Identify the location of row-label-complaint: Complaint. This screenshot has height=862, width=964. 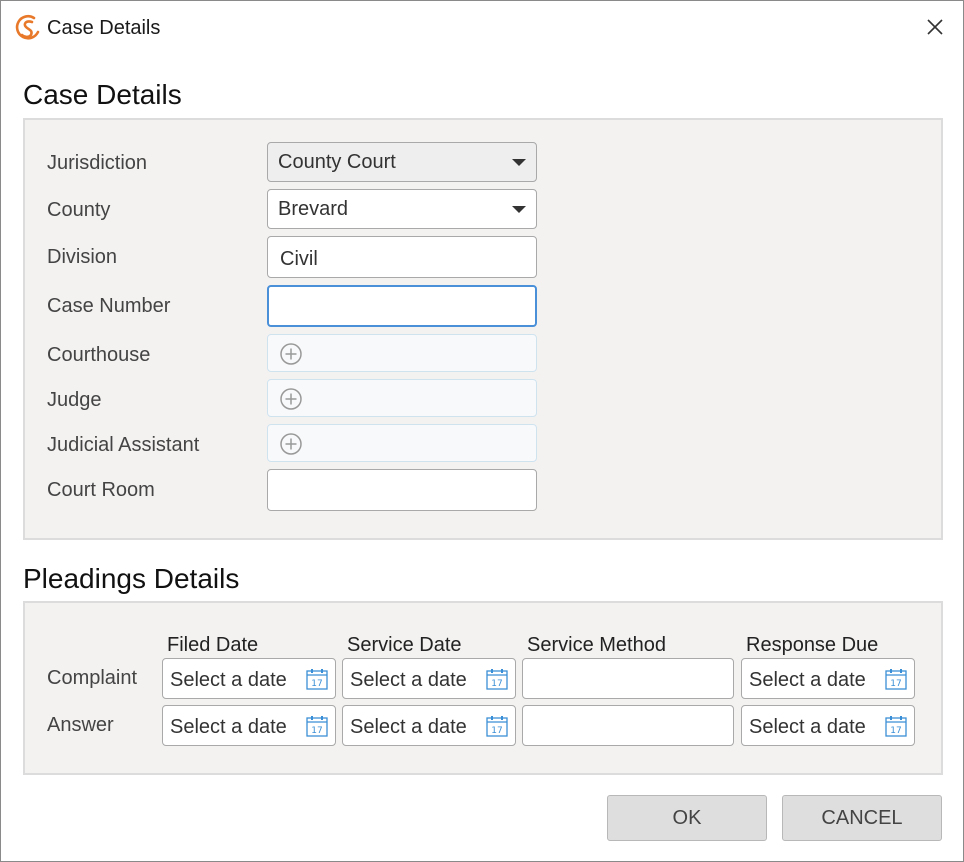
(92, 678).